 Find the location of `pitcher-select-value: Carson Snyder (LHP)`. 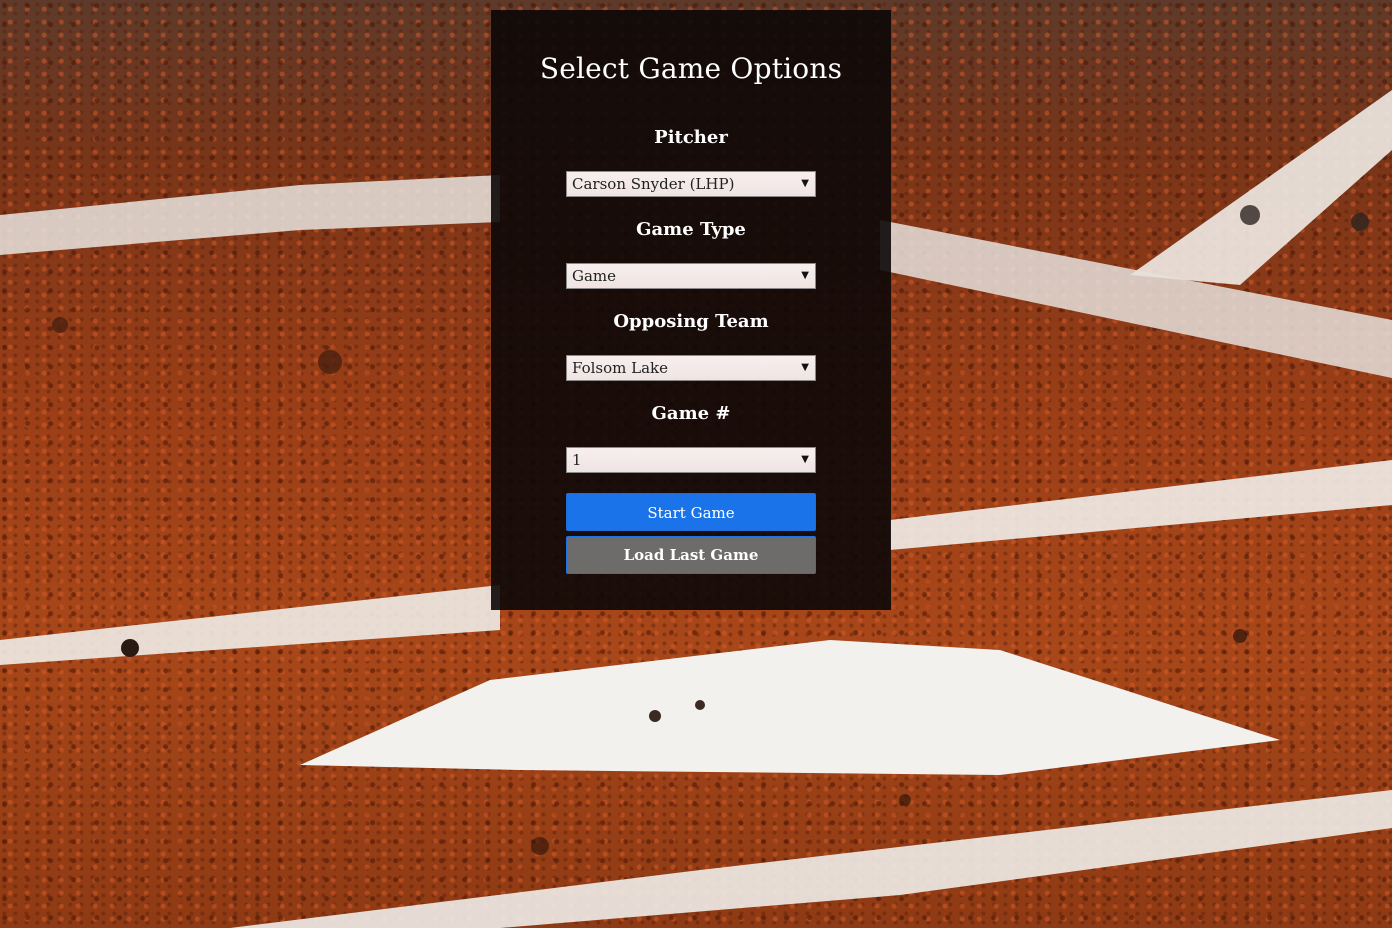

pitcher-select-value: Carson Snyder (LHP) is located at coordinates (653, 184).